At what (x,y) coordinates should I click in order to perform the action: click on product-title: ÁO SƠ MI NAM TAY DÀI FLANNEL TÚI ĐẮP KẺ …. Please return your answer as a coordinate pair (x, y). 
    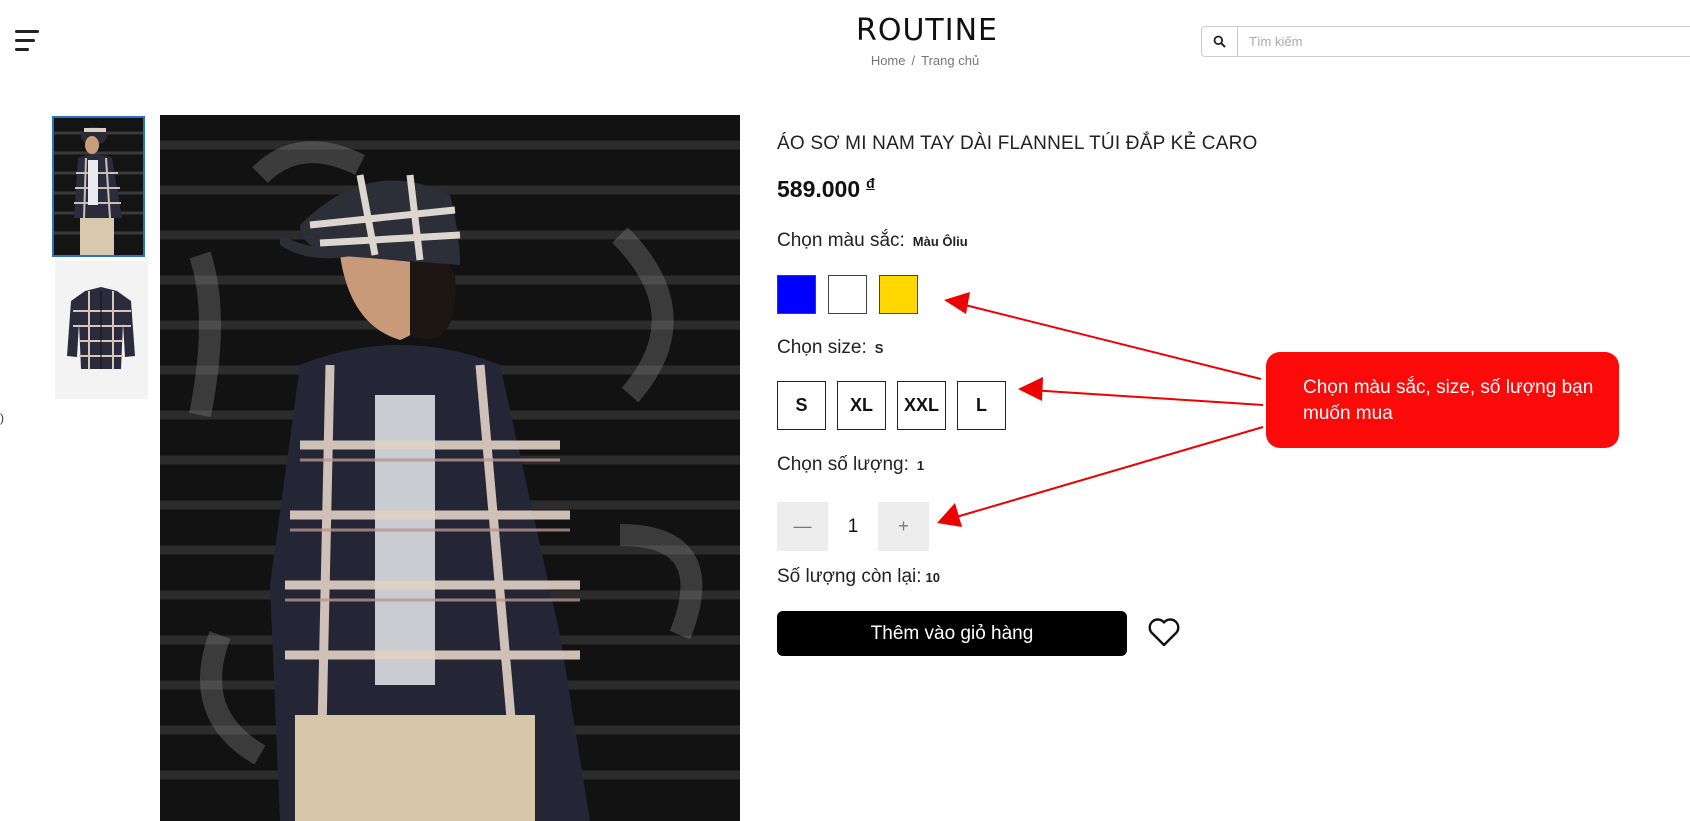
    Looking at the image, I should click on (1017, 143).